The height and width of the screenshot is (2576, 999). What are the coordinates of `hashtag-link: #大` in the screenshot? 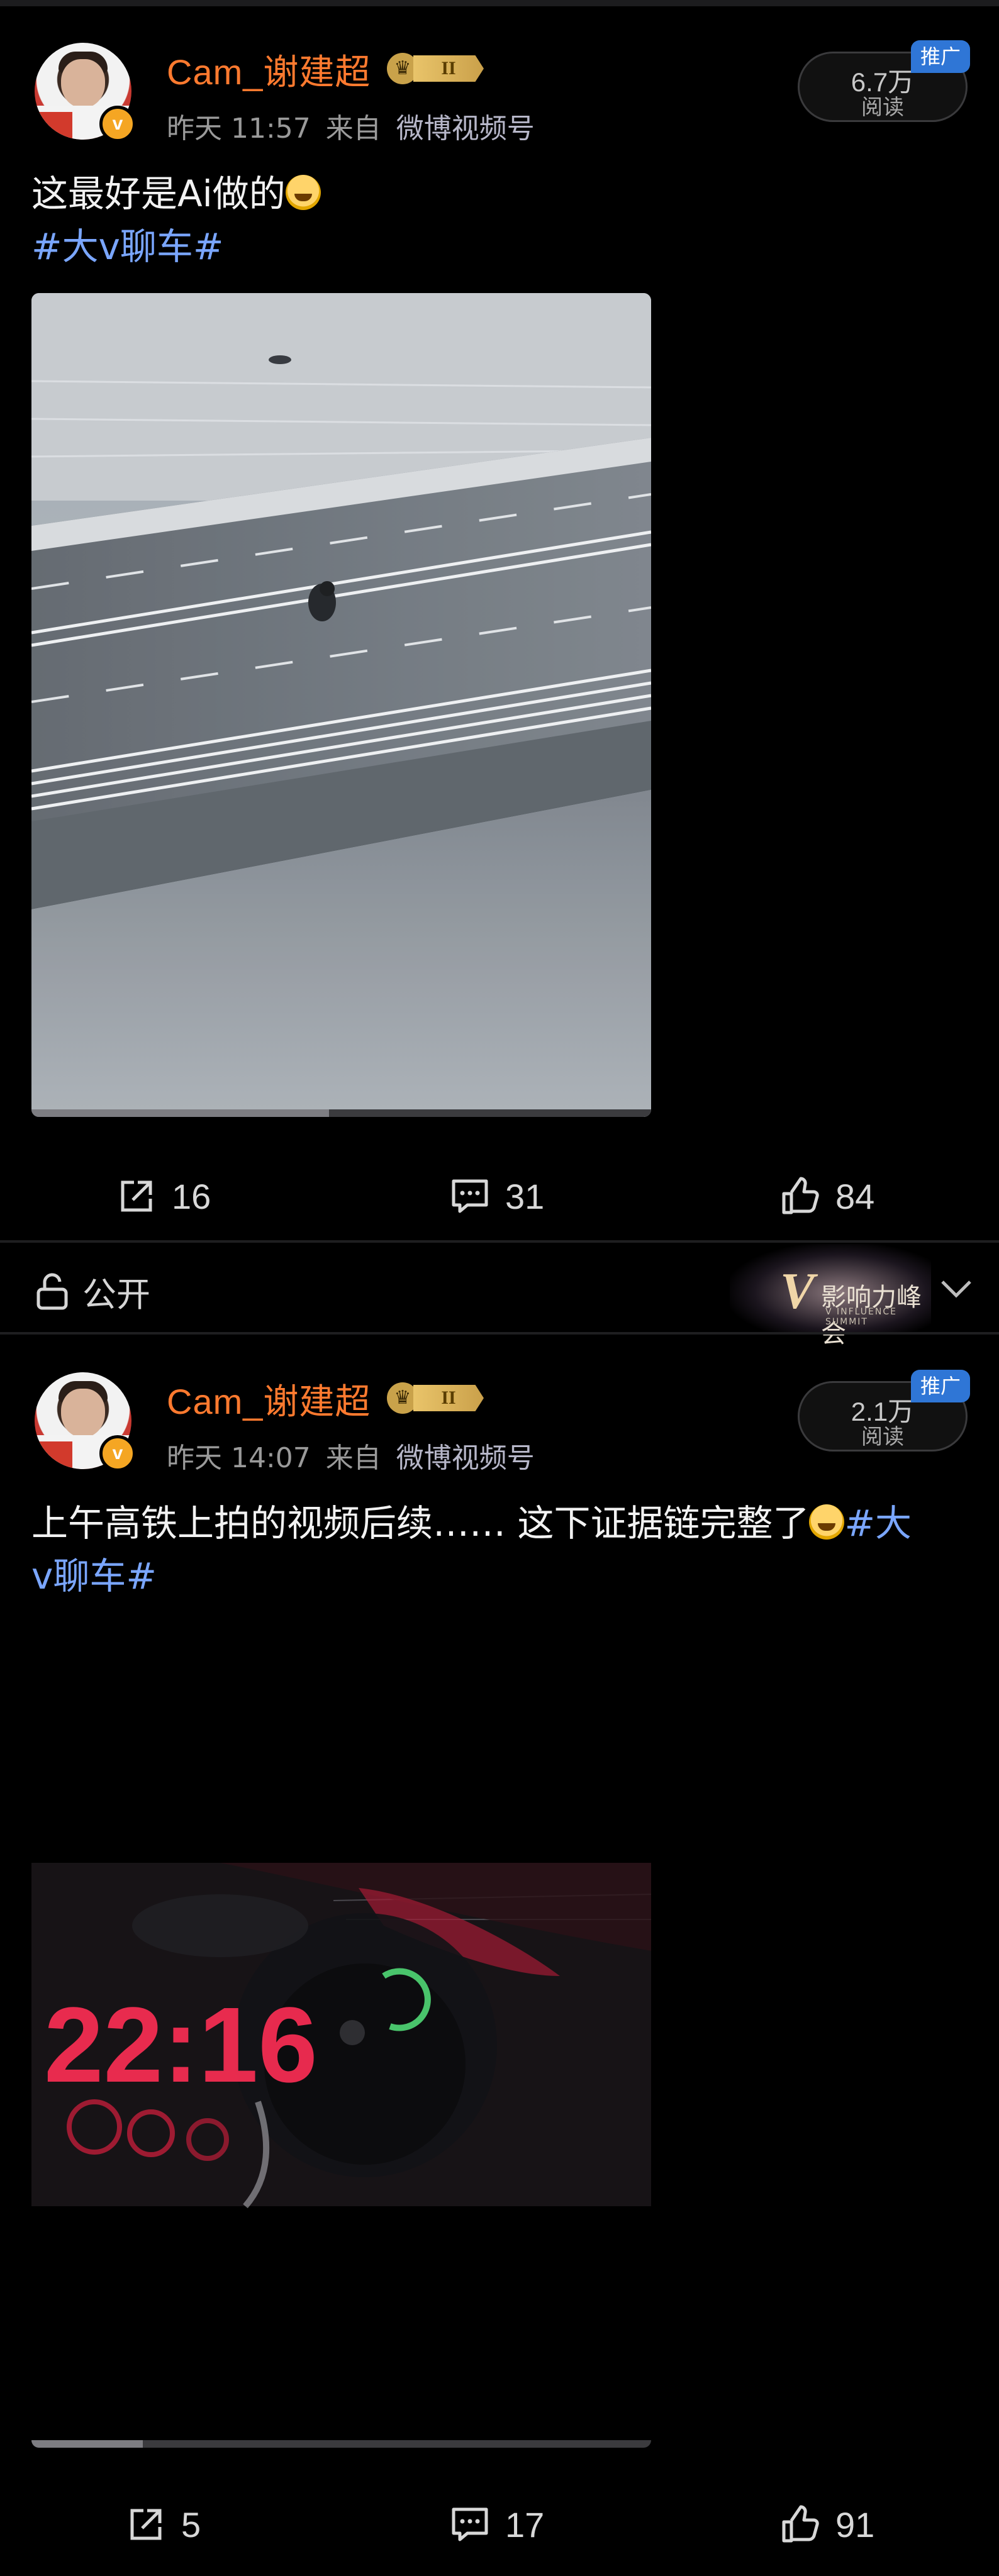 It's located at (878, 1523).